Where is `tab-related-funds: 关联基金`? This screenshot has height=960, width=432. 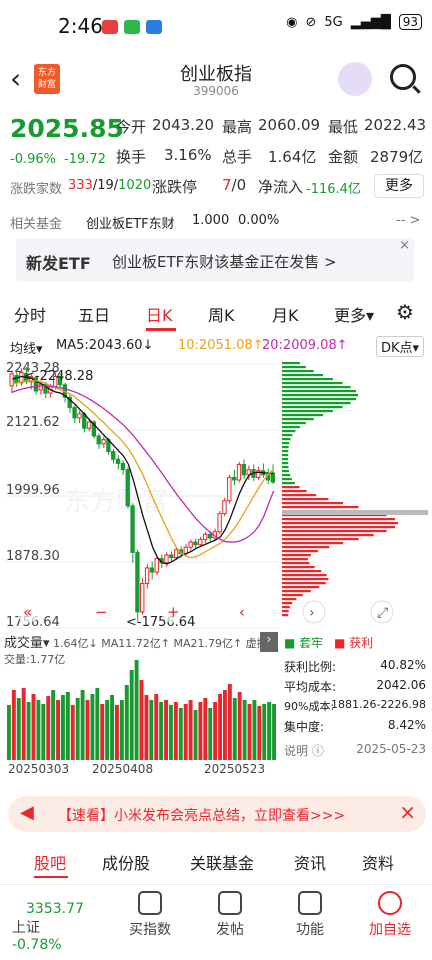 tab-related-funds: 关联基金 is located at coordinates (222, 862).